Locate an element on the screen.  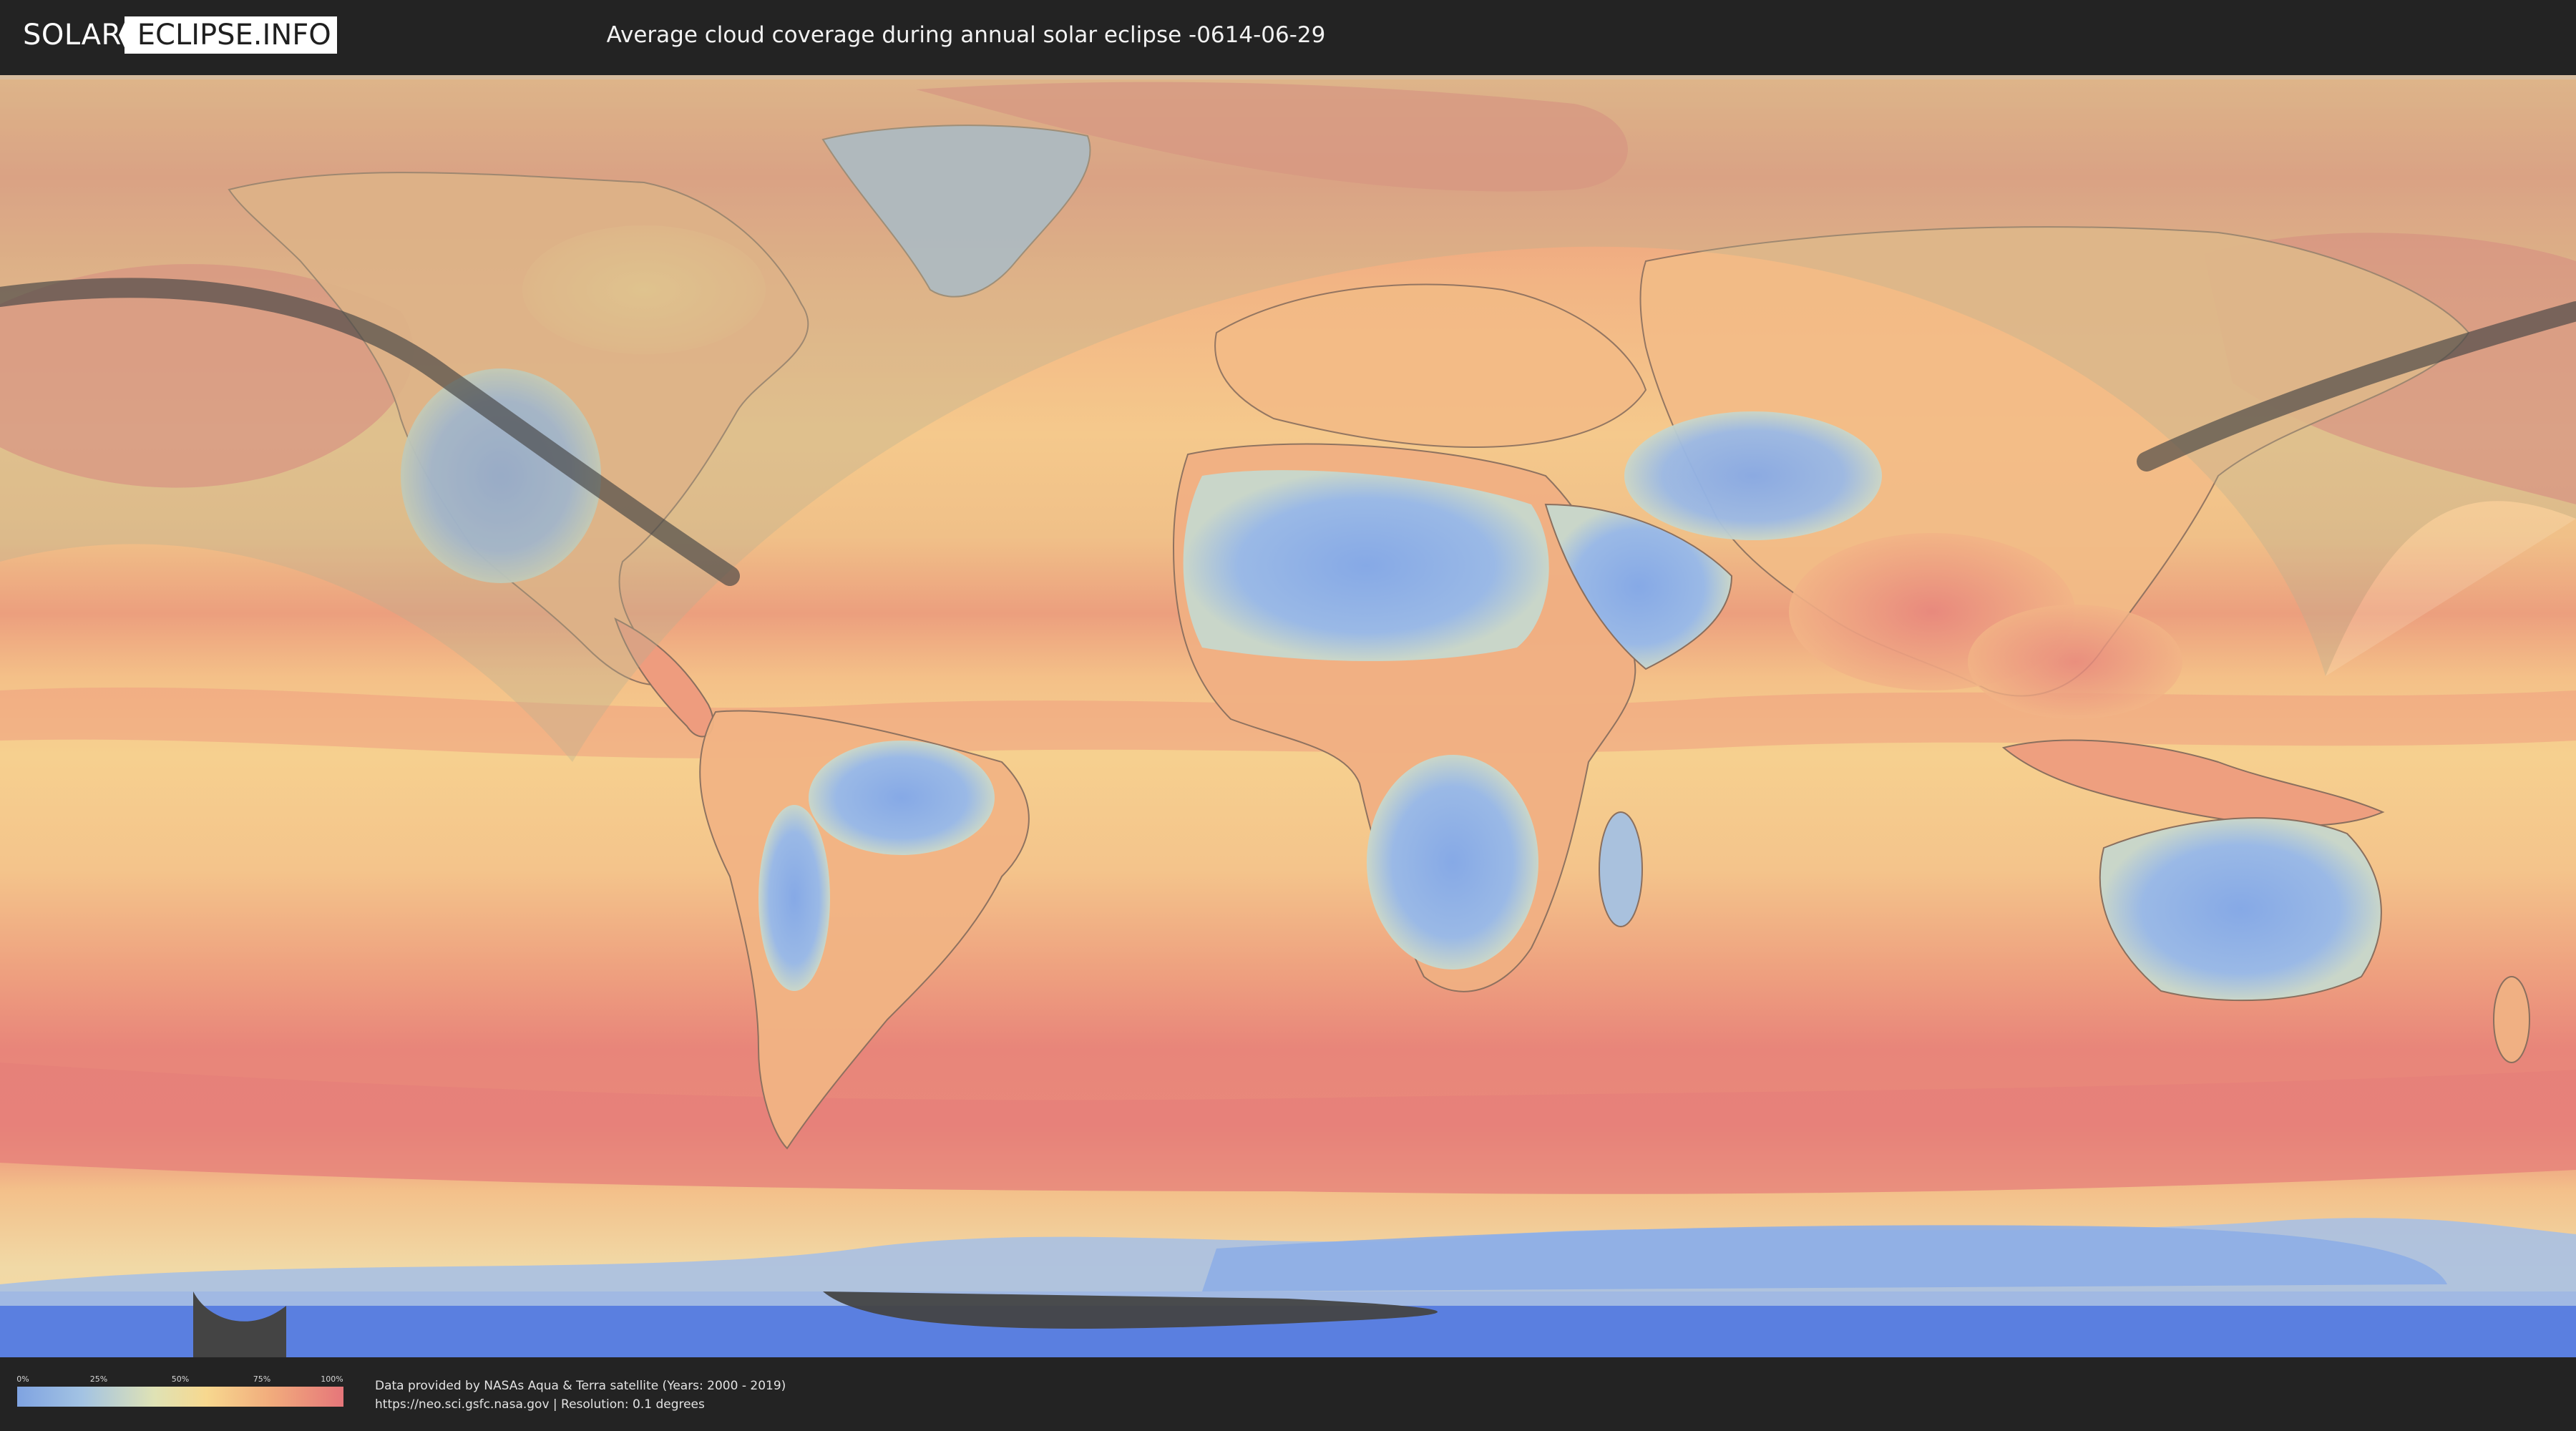
southern-africa-clear-region is located at coordinates (1452, 863).